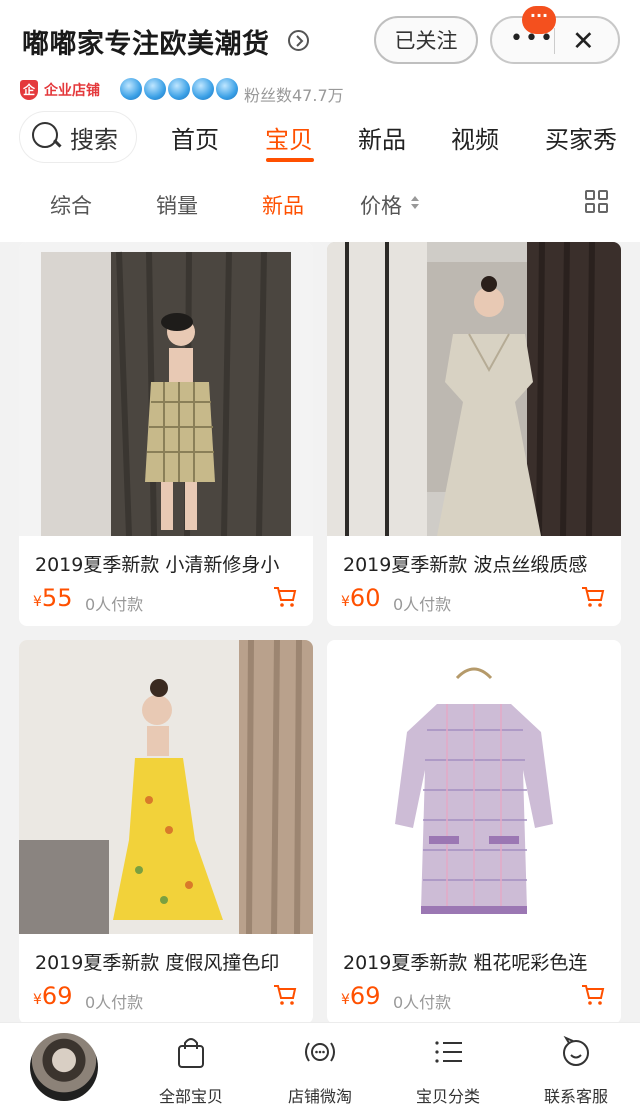  Describe the element at coordinates (320, 1052) in the screenshot. I see `broadcast-icon` at that location.